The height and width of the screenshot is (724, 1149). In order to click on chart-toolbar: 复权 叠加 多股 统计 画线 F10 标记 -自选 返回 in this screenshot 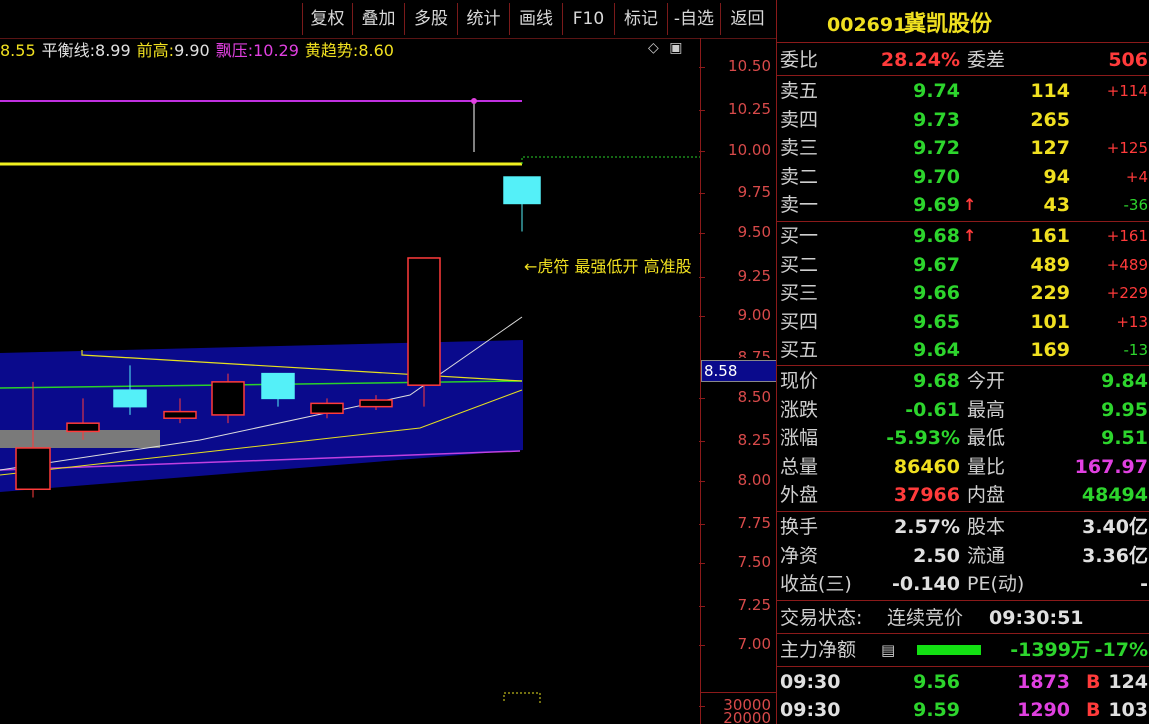, I will do `click(388, 19)`.